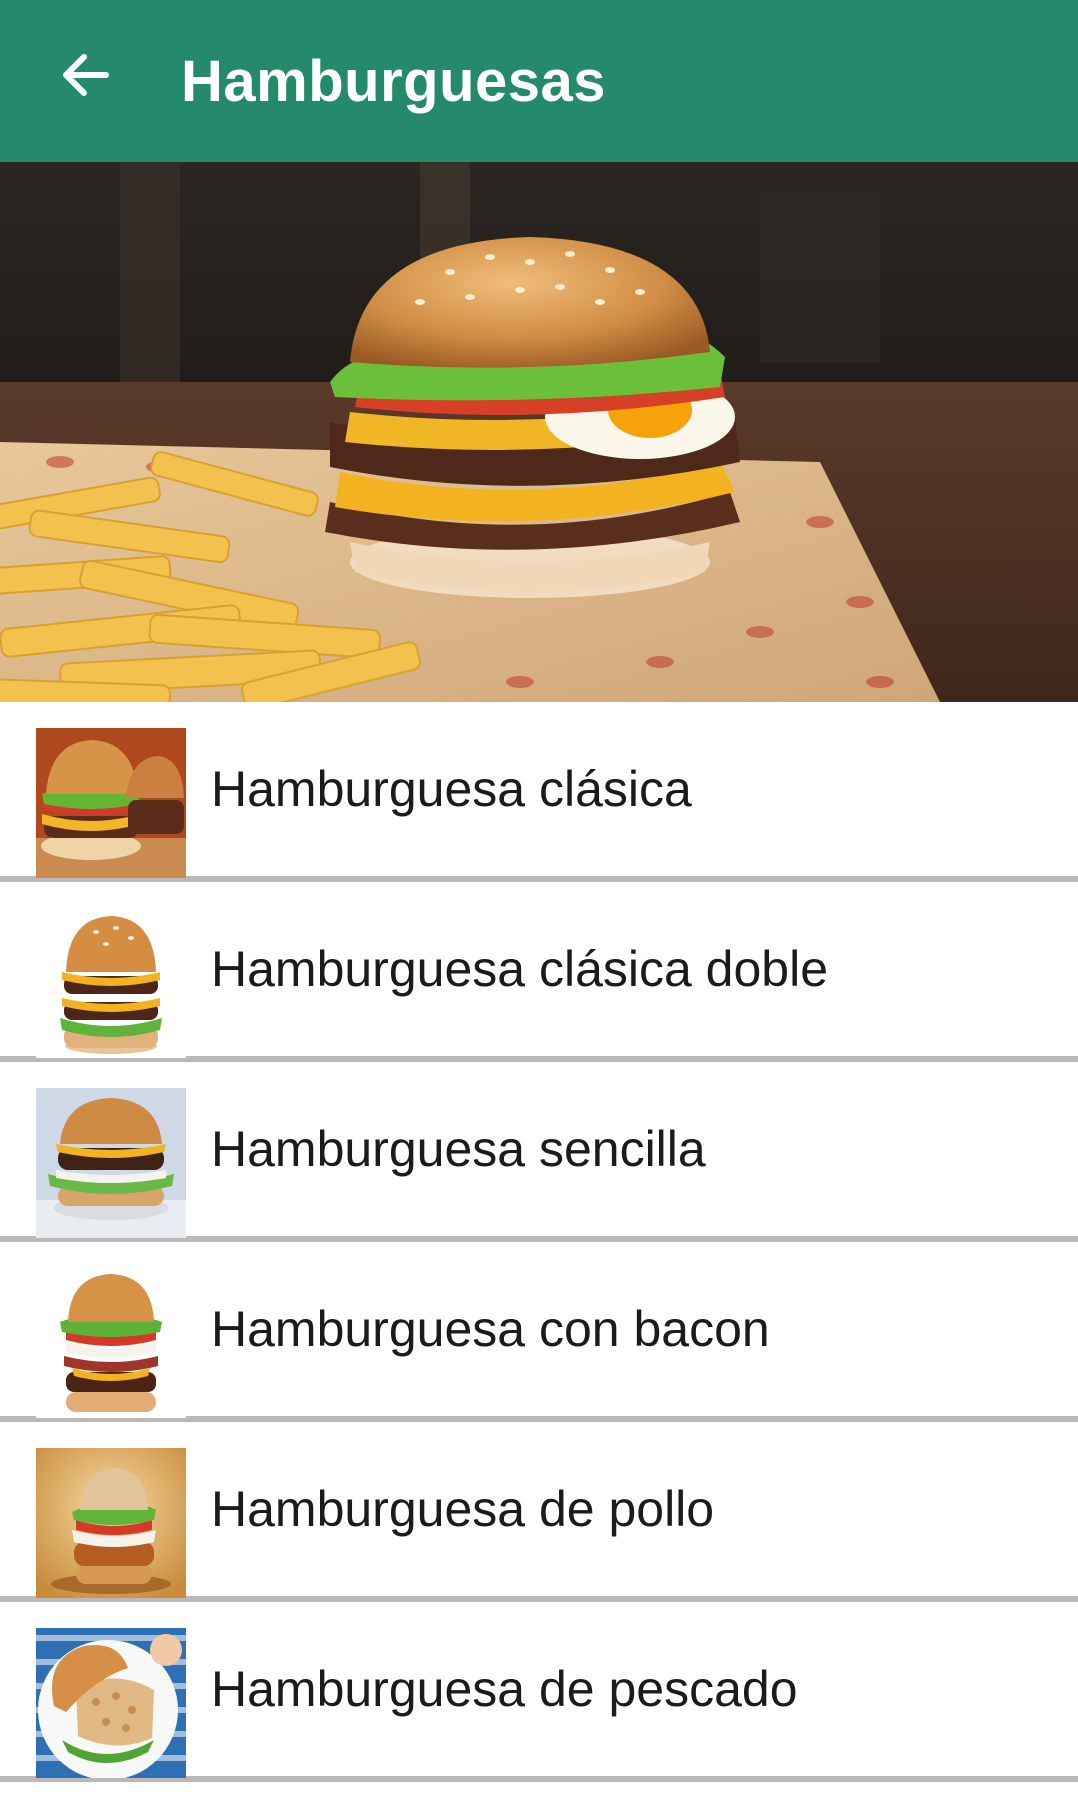 This screenshot has width=1078, height=1800. What do you see at coordinates (111, 803) in the screenshot?
I see `burger-classic-thumbnail` at bounding box center [111, 803].